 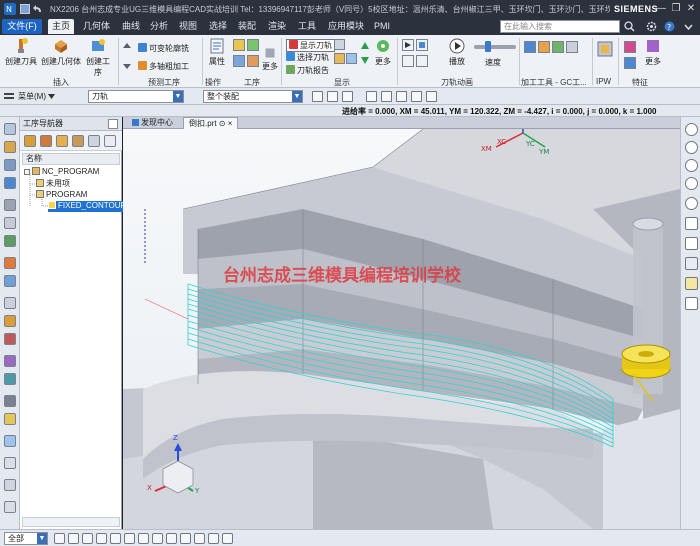 What do you see at coordinates (110, 141) in the screenshot?
I see `navigator-options-icon` at bounding box center [110, 141].